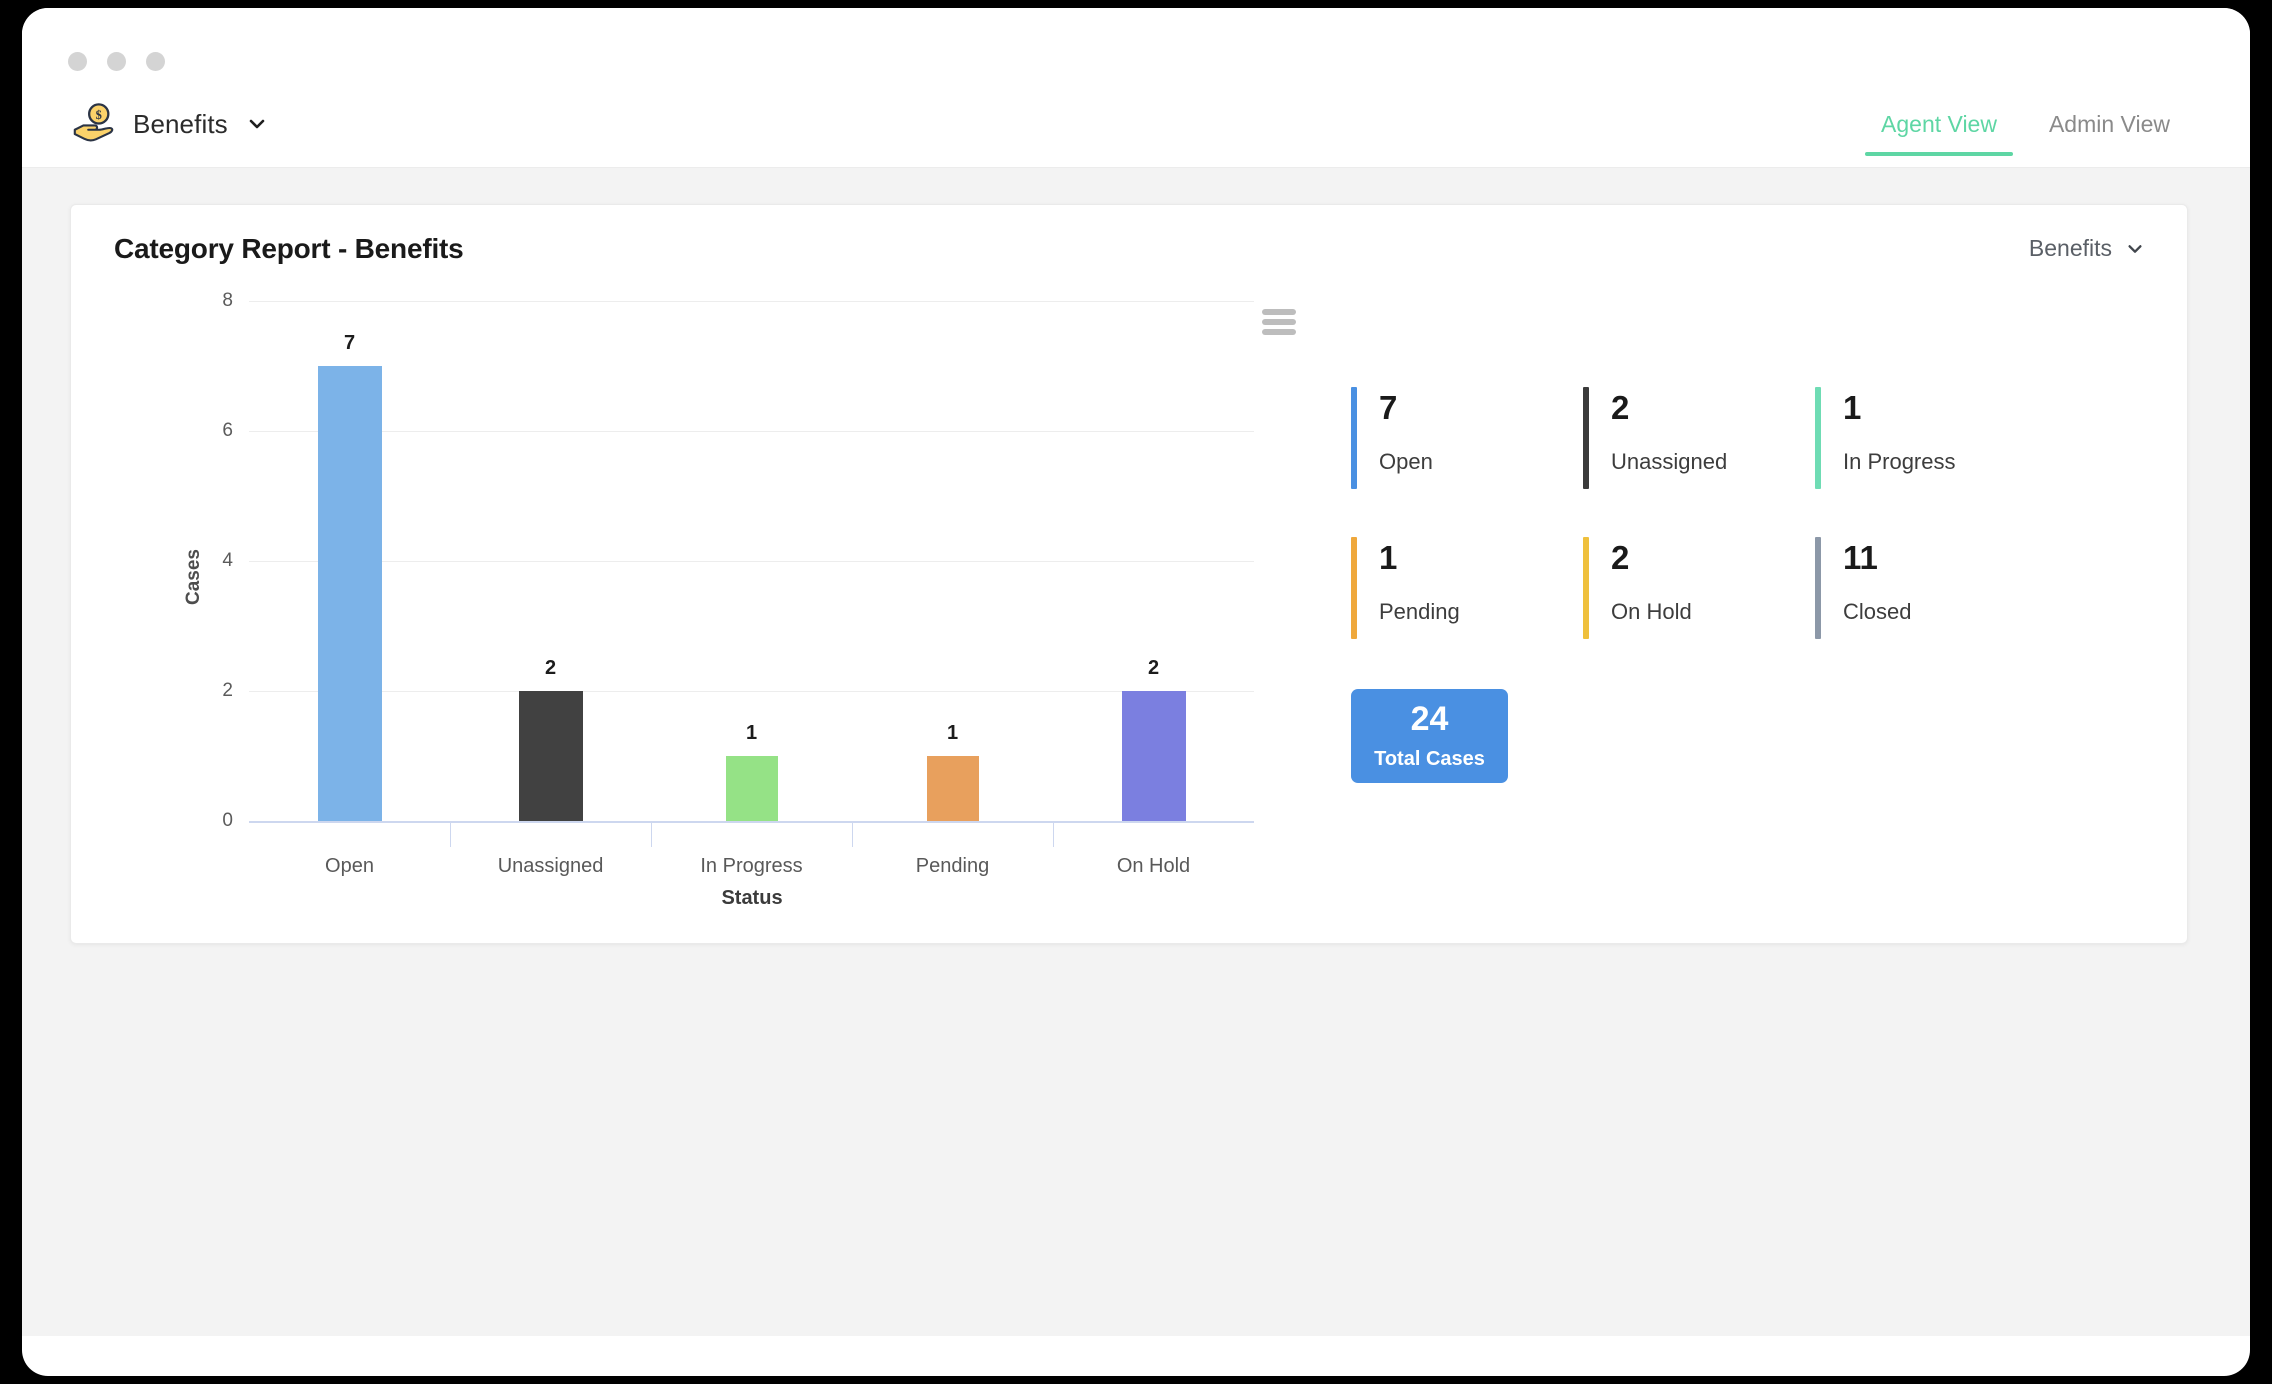 The height and width of the screenshot is (1384, 2272). I want to click on total-cases-value: 24, so click(1429, 718).